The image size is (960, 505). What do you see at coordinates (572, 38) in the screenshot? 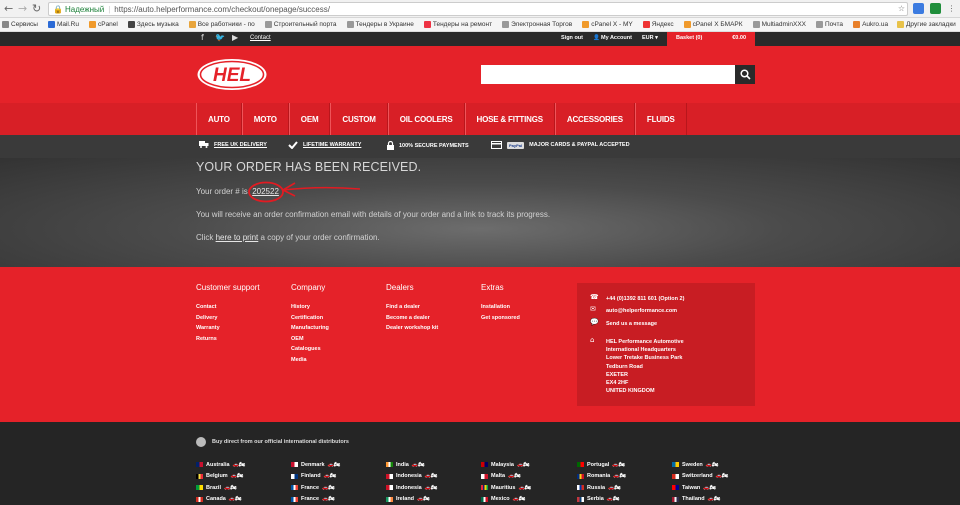
I see `sign-out-link: Sign out` at bounding box center [572, 38].